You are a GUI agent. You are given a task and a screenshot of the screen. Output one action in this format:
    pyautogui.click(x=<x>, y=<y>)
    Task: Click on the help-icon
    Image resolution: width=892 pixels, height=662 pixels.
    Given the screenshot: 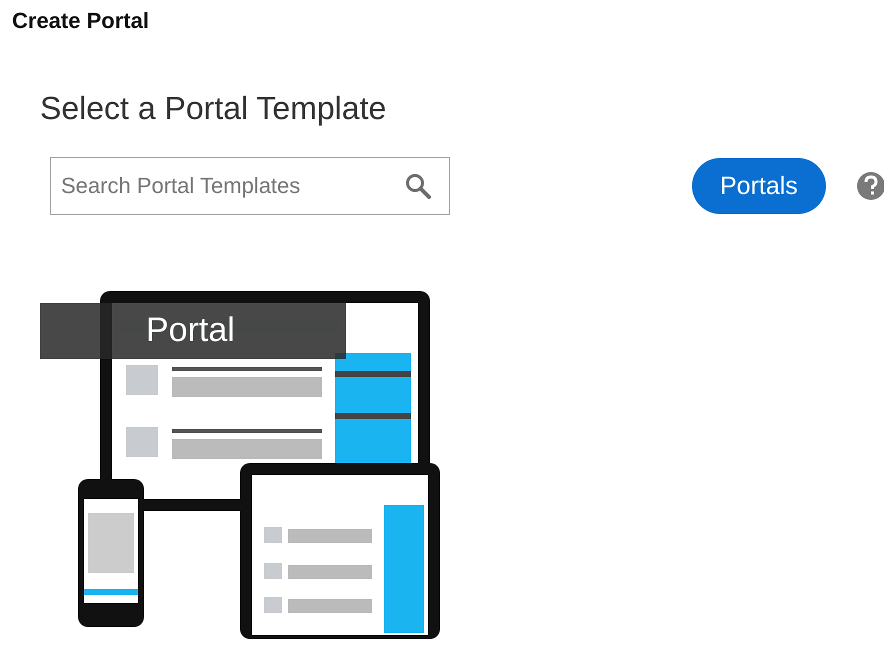 What is the action you would take?
    pyautogui.click(x=870, y=186)
    